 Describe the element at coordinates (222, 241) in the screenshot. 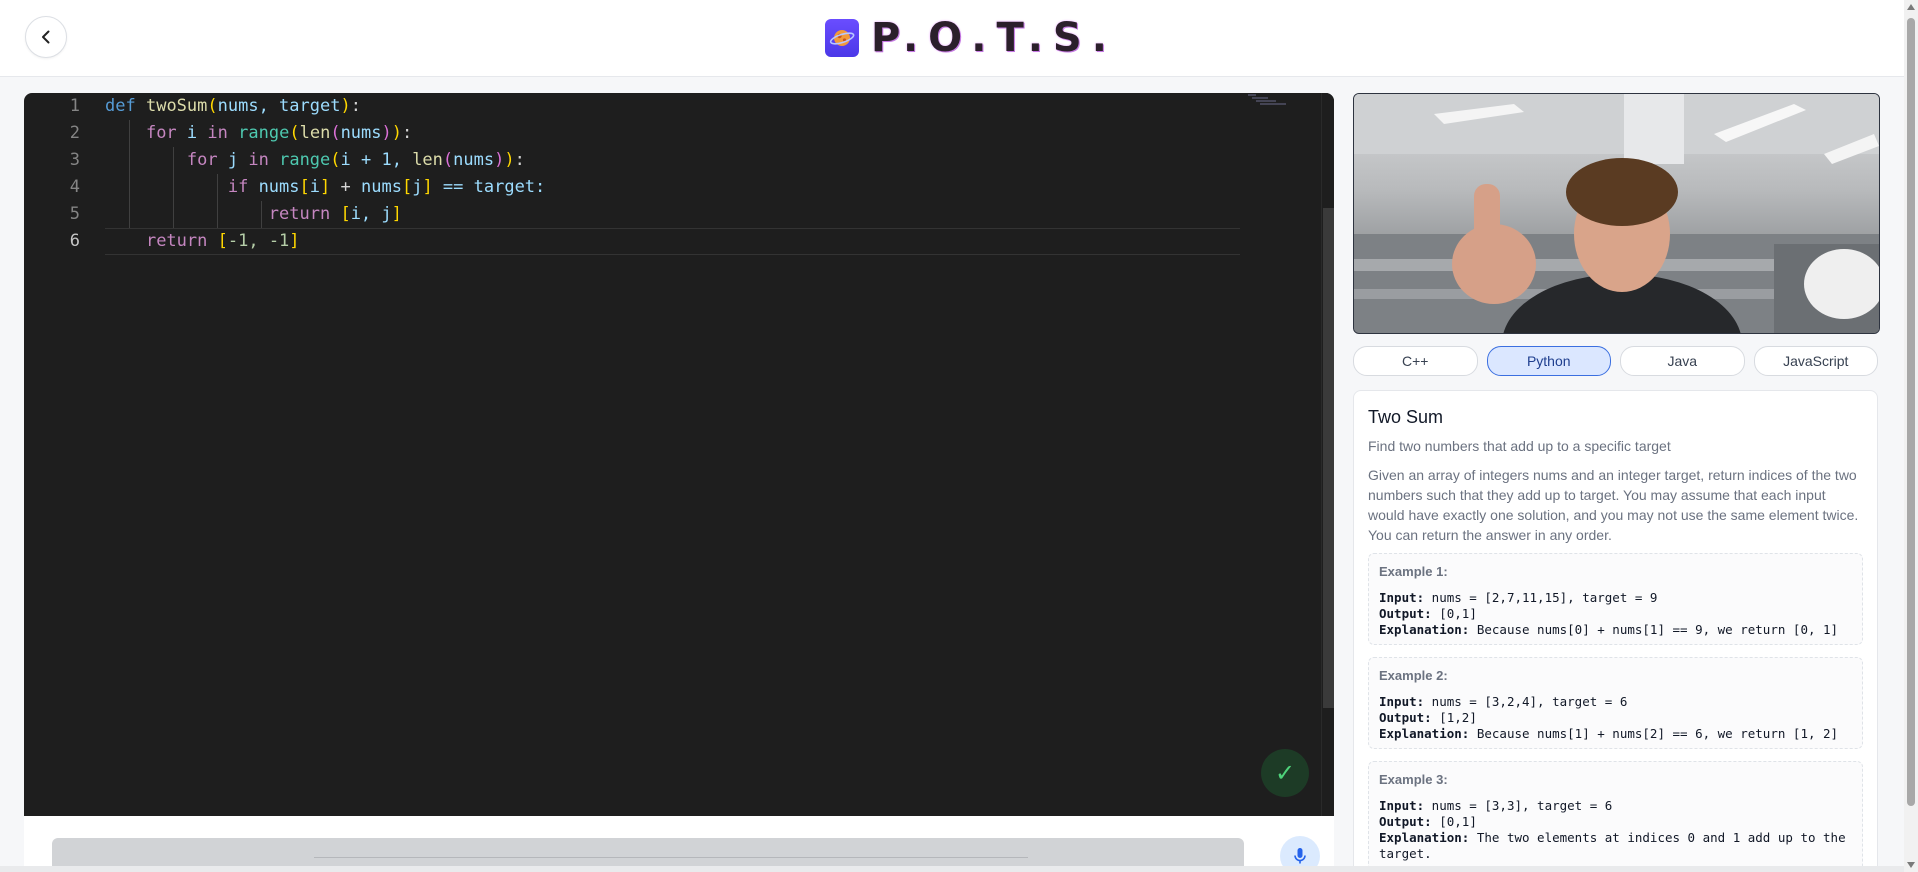

I see `code-line-6: return [-1, -1]` at that location.